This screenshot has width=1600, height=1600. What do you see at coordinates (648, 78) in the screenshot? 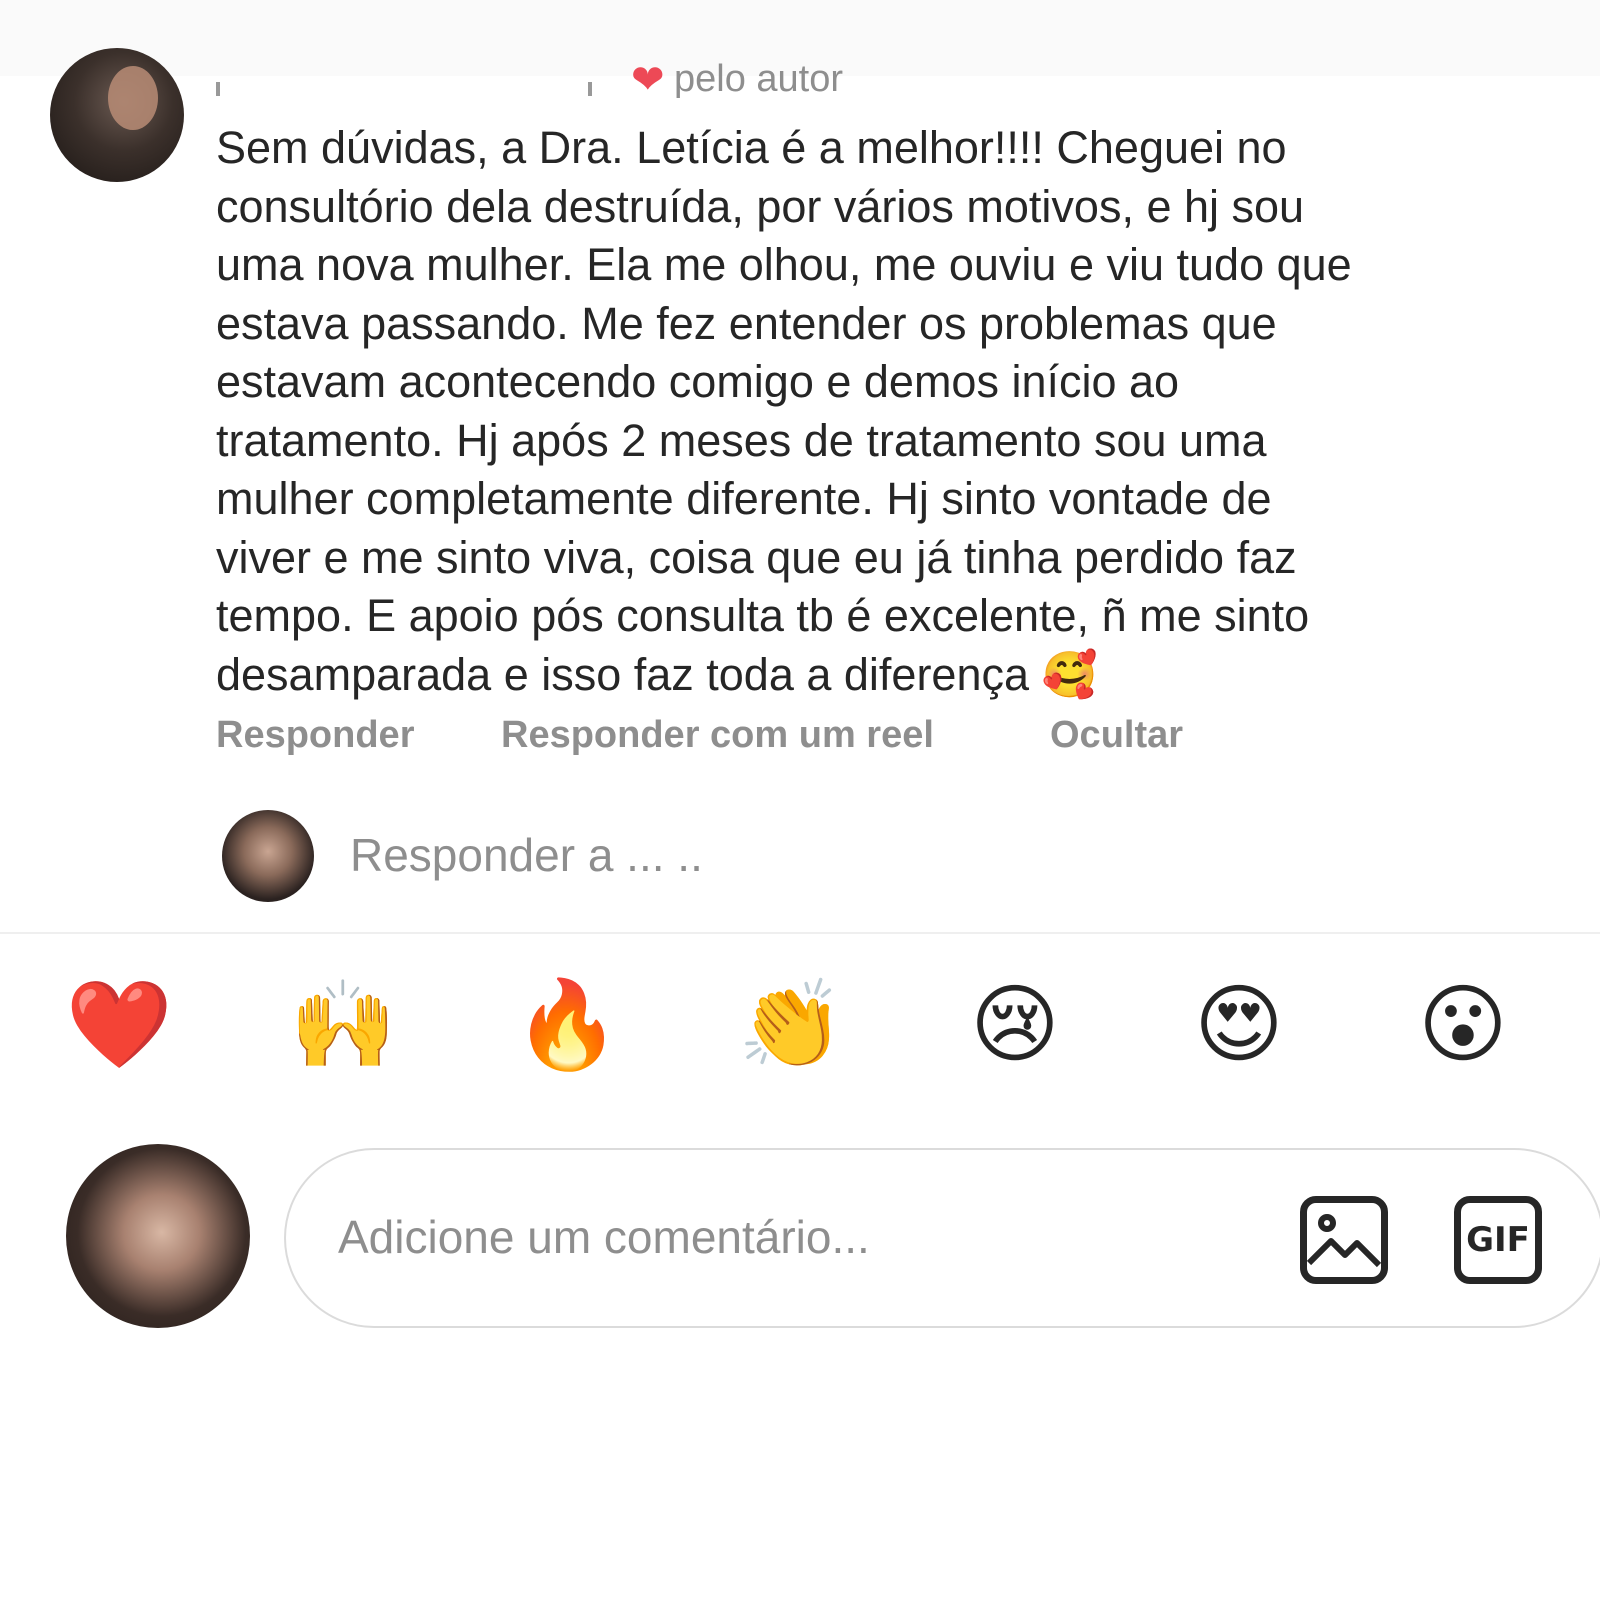
I see `heart-icon: ❤` at bounding box center [648, 78].